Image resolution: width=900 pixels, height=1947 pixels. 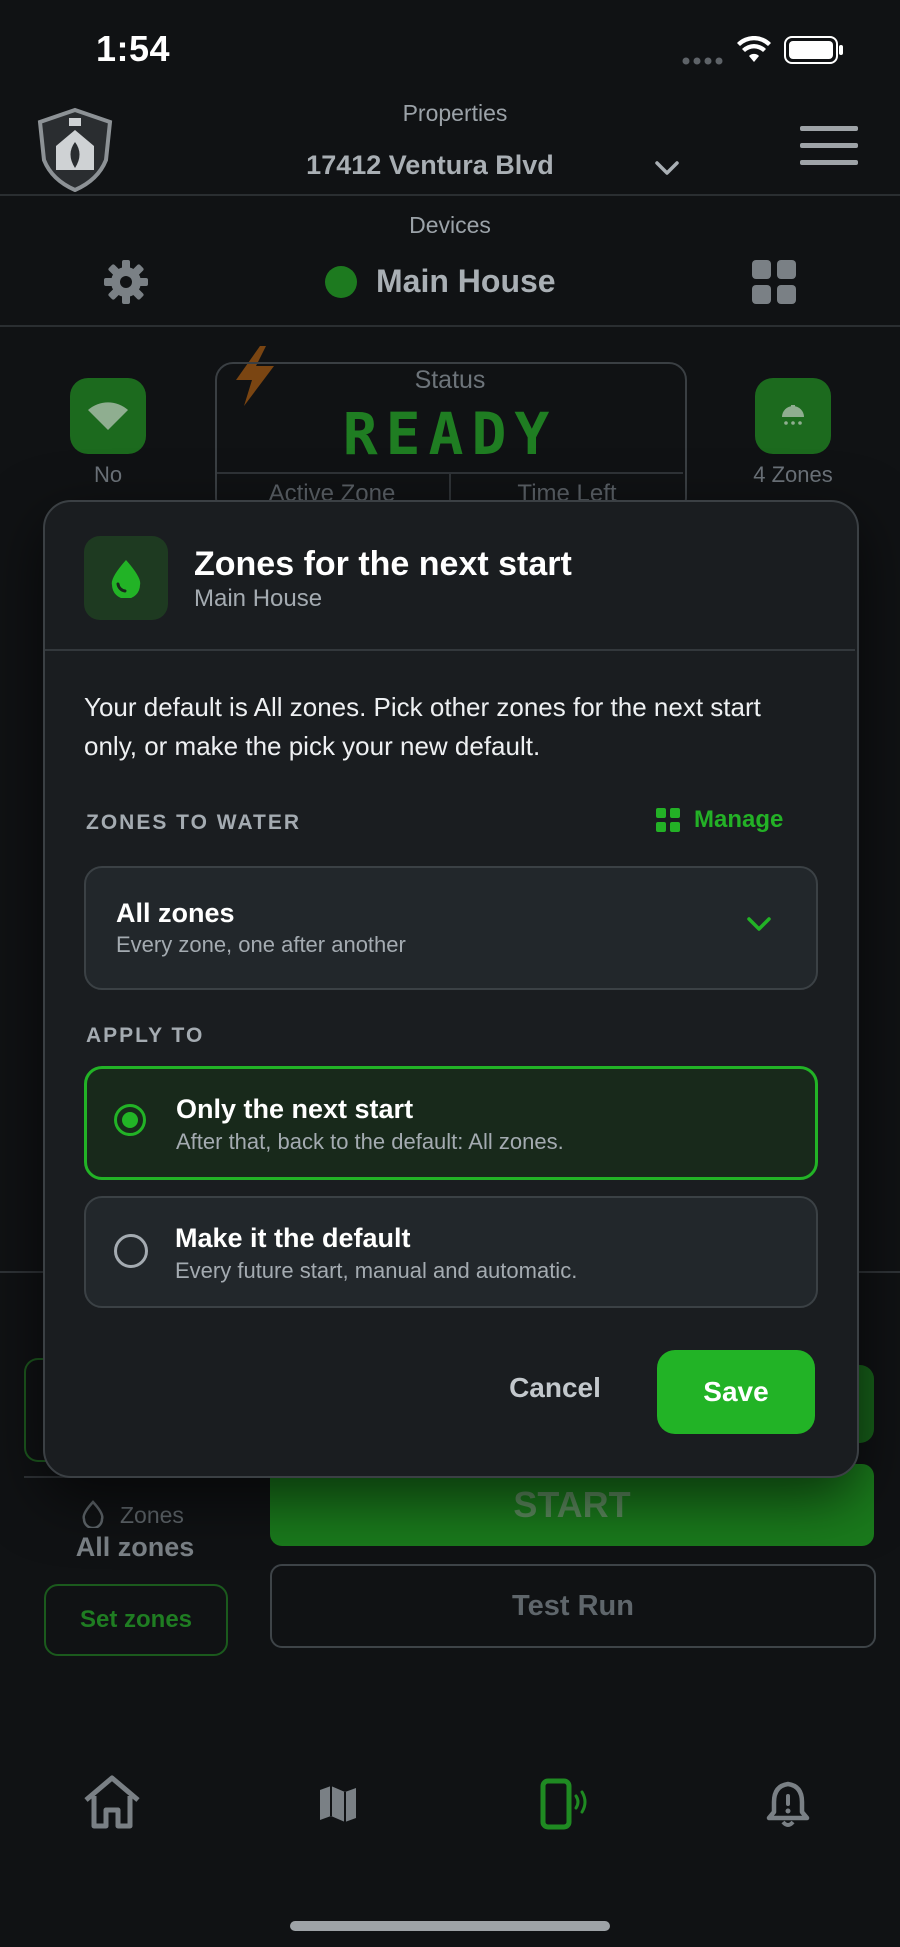 What do you see at coordinates (112, 1802) in the screenshot?
I see `home-icon` at bounding box center [112, 1802].